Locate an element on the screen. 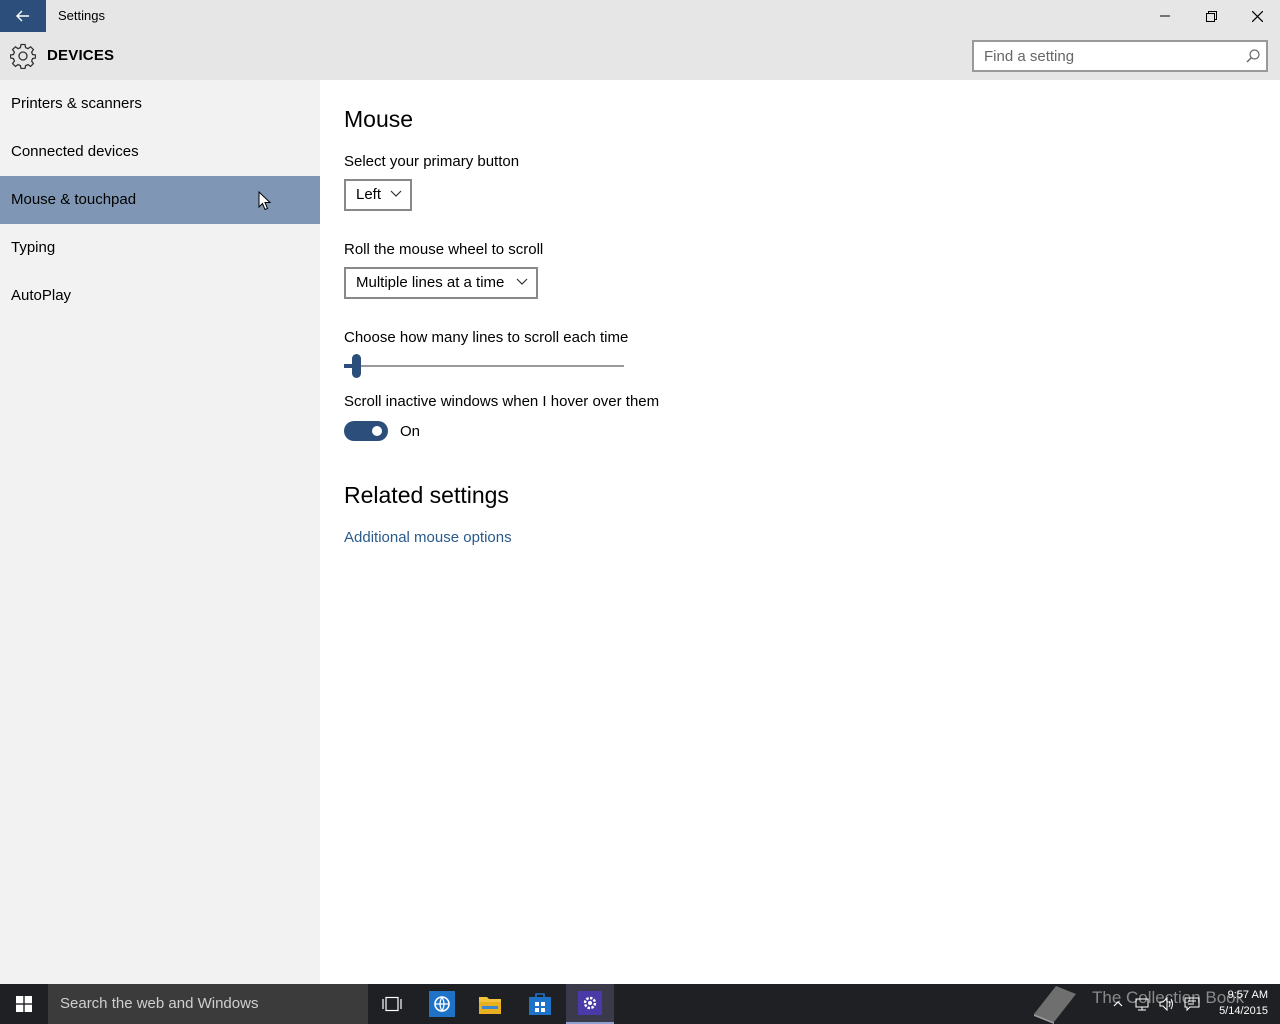 Image resolution: width=1280 pixels, height=1024 pixels. restore-button is located at coordinates (1211, 16).